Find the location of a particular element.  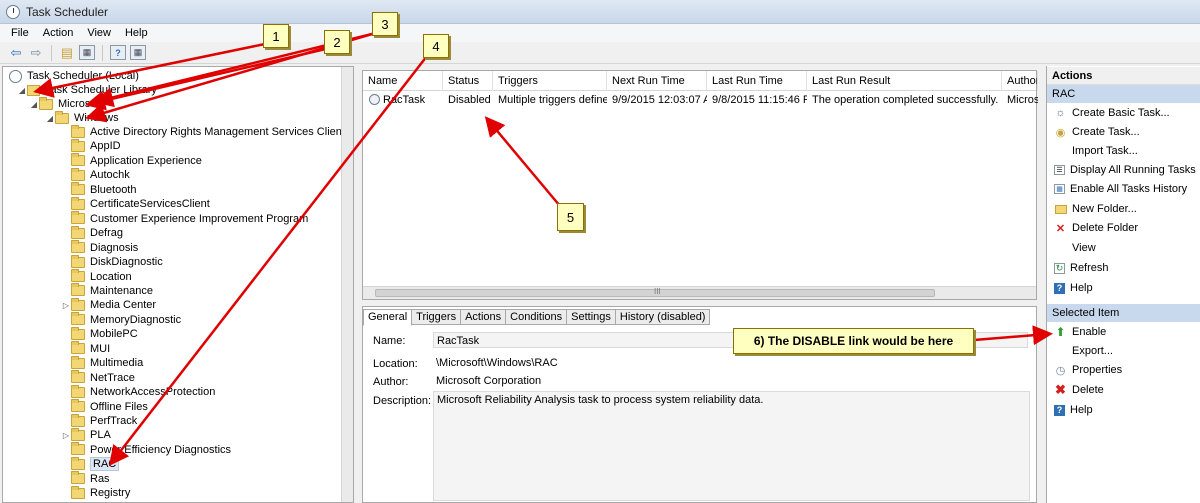

action-view: View is located at coordinates (1123, 248).